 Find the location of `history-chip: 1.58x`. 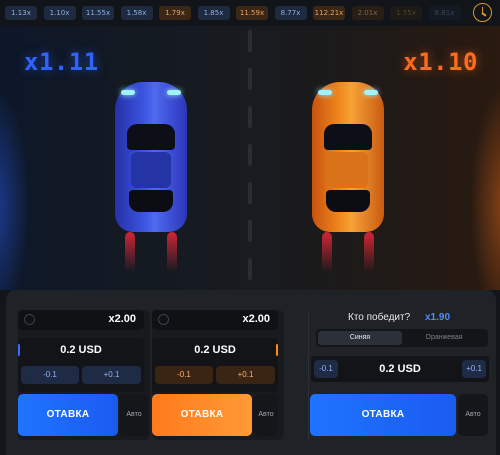

history-chip: 1.58x is located at coordinates (136, 13).